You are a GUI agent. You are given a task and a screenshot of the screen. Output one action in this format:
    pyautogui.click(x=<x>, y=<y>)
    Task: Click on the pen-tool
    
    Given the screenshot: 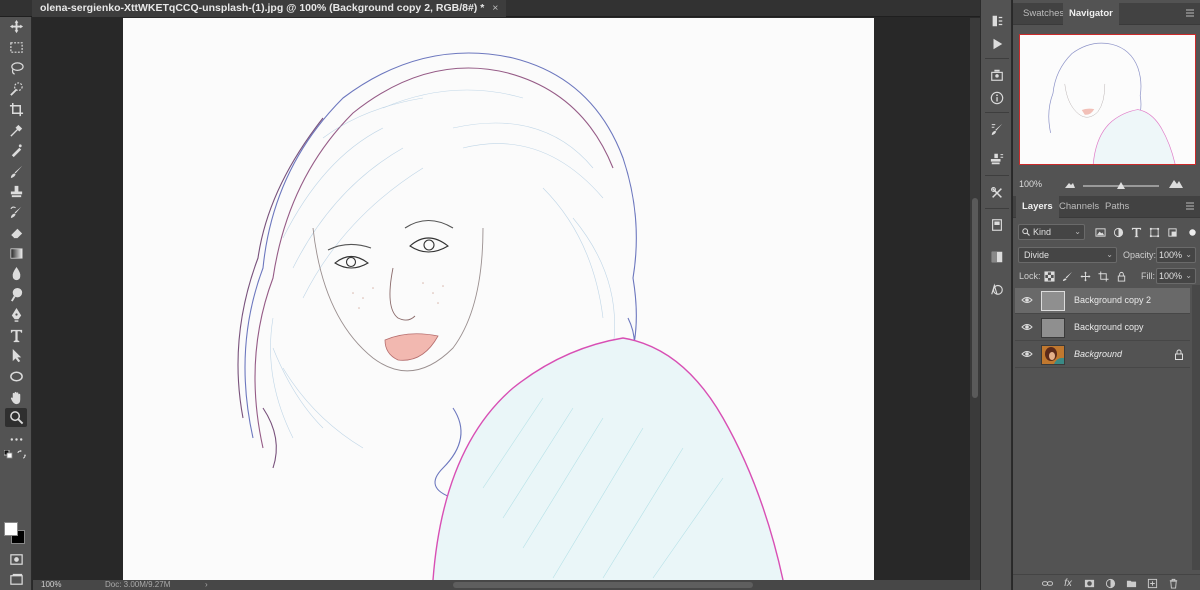 What is the action you would take?
    pyautogui.click(x=16, y=314)
    